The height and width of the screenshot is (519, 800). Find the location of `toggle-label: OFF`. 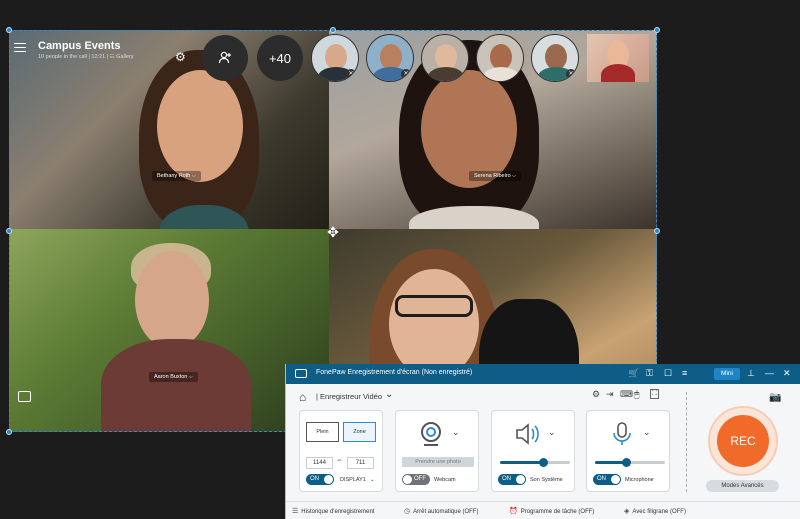

toggle-label: OFF is located at coordinates (420, 479).